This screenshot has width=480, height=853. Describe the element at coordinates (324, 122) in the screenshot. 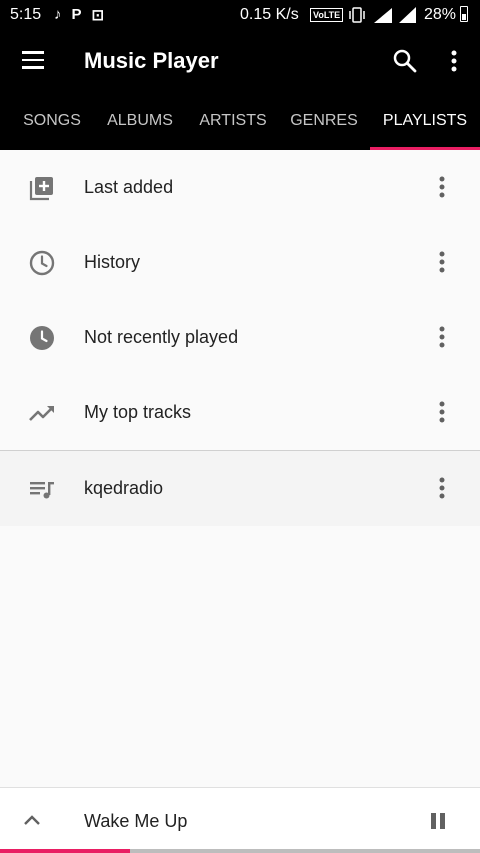

I see `tab-genres: GENRES` at that location.